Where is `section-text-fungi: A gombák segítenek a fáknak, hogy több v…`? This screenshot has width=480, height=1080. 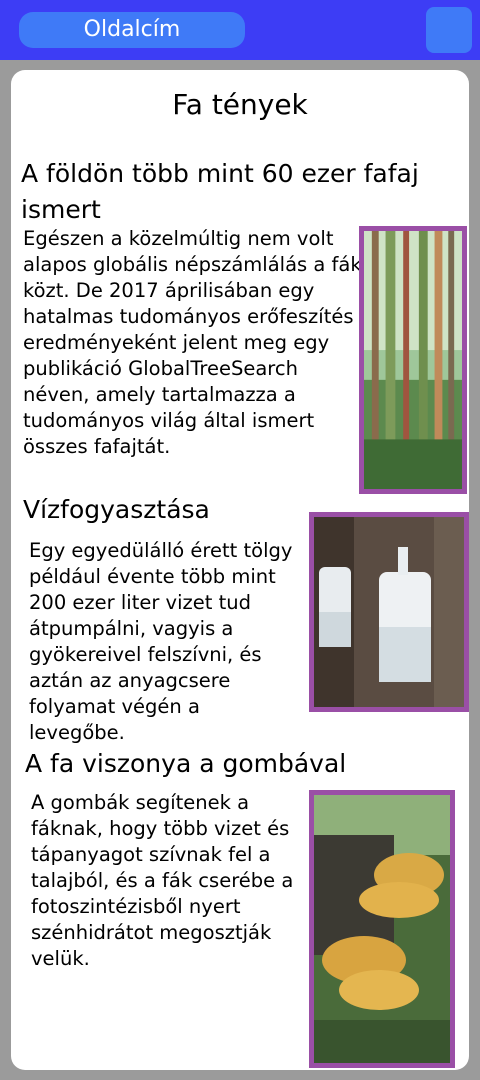 section-text-fungi: A gombák segítenek a fáknak, hogy több v… is located at coordinates (162, 880).